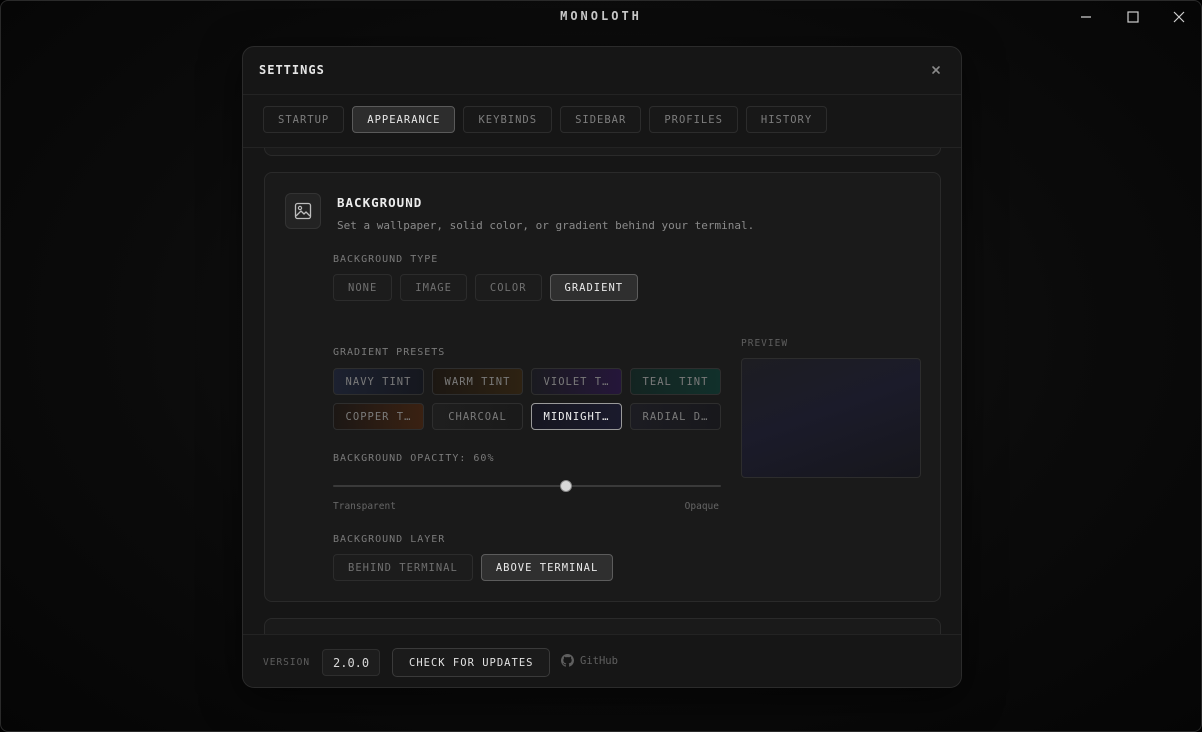 The width and height of the screenshot is (1202, 732). I want to click on background-icon-box, so click(303, 211).